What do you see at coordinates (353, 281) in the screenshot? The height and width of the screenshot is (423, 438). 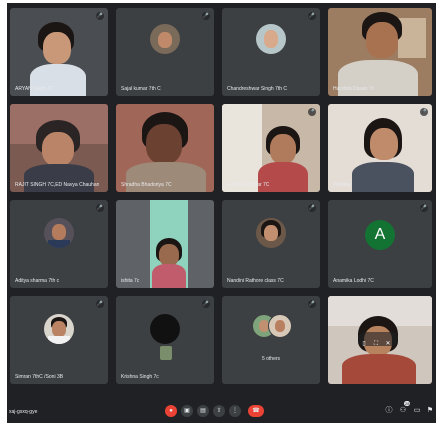 I see `participant-name: Anamika Lodhi 7C` at bounding box center [353, 281].